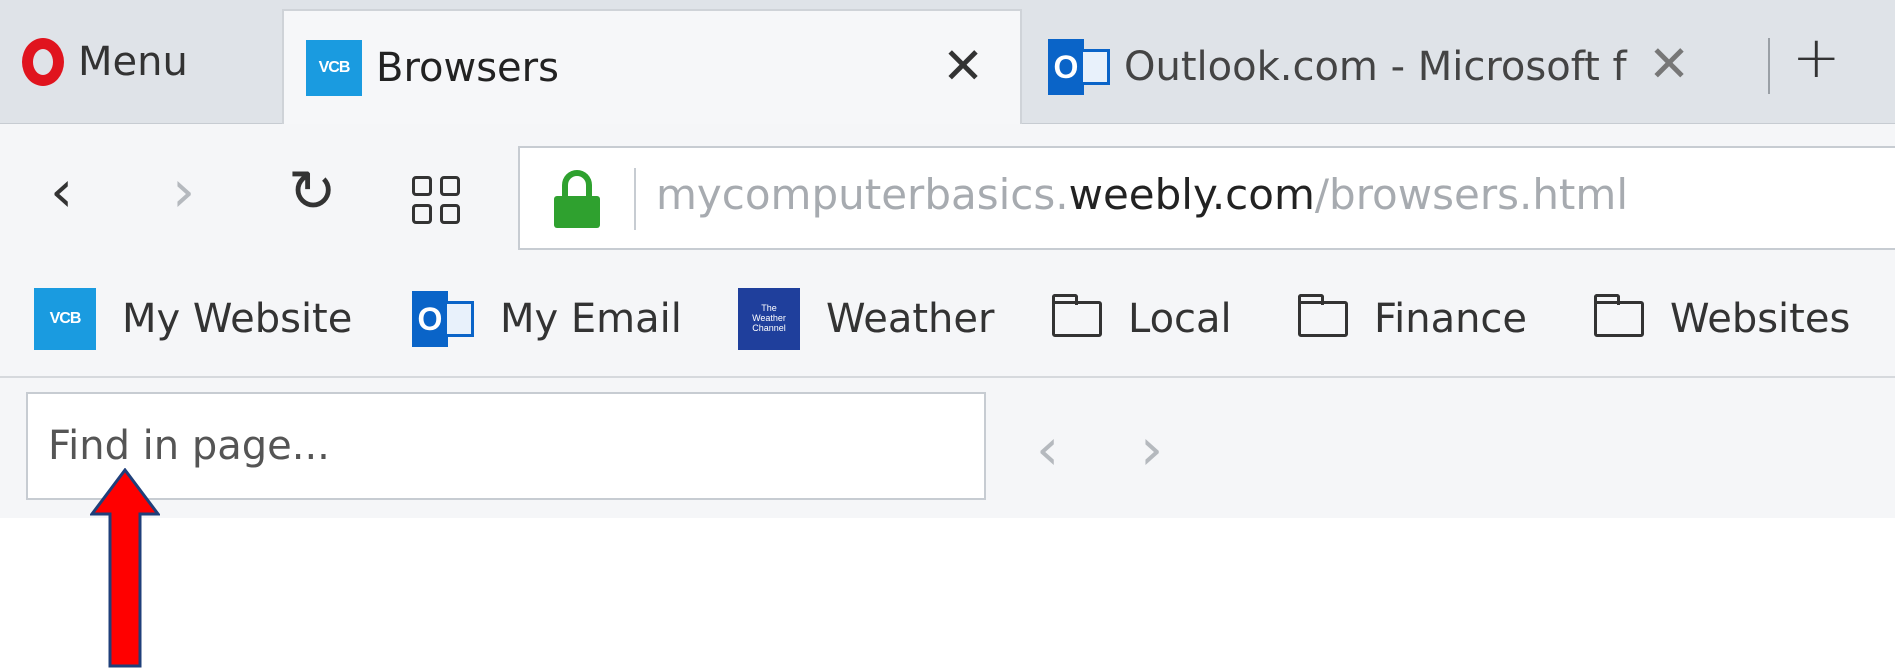  What do you see at coordinates (312, 191) in the screenshot?
I see `reload-button: ↻` at bounding box center [312, 191].